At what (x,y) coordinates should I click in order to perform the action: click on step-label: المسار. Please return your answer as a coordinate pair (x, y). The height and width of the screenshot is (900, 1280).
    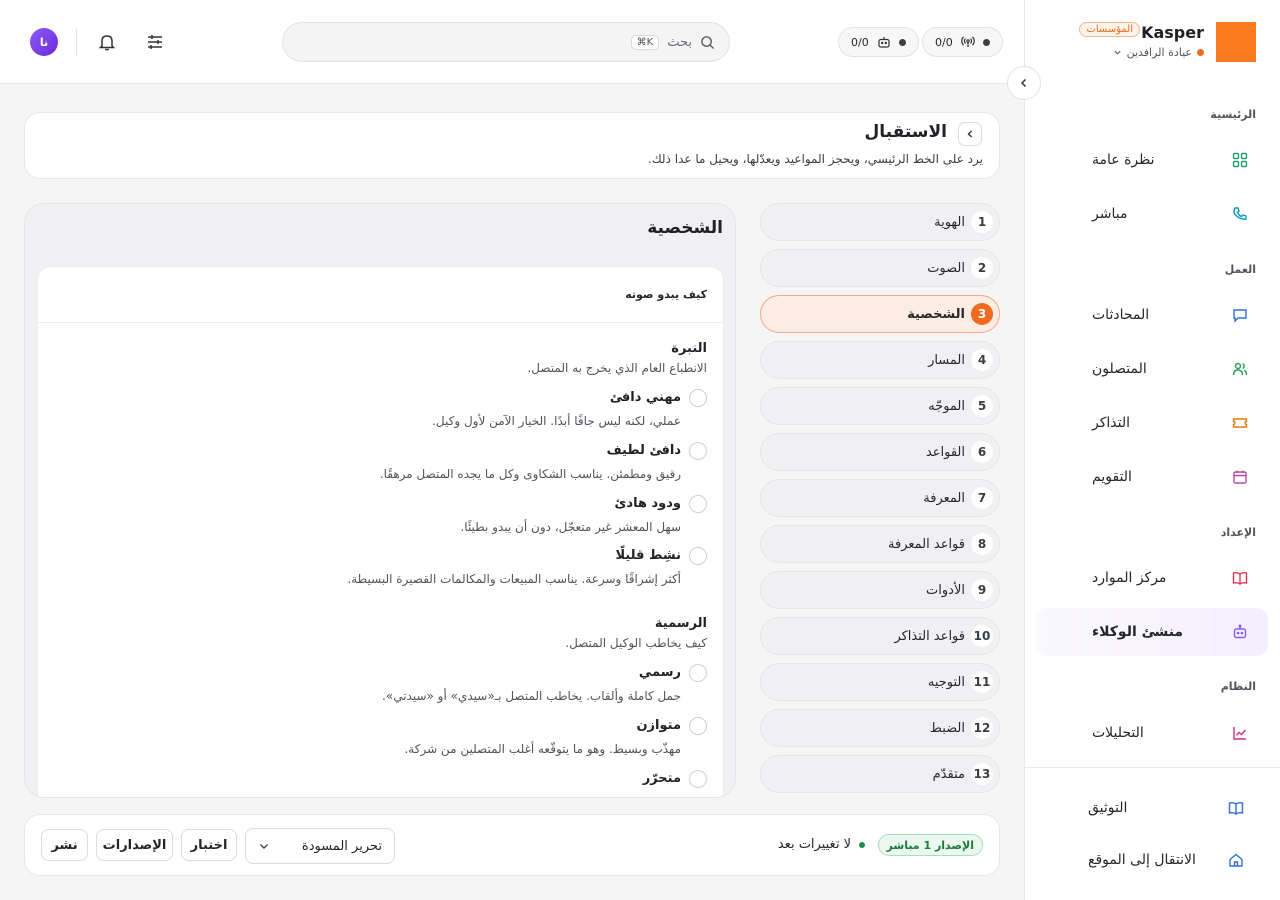
    Looking at the image, I should click on (946, 360).